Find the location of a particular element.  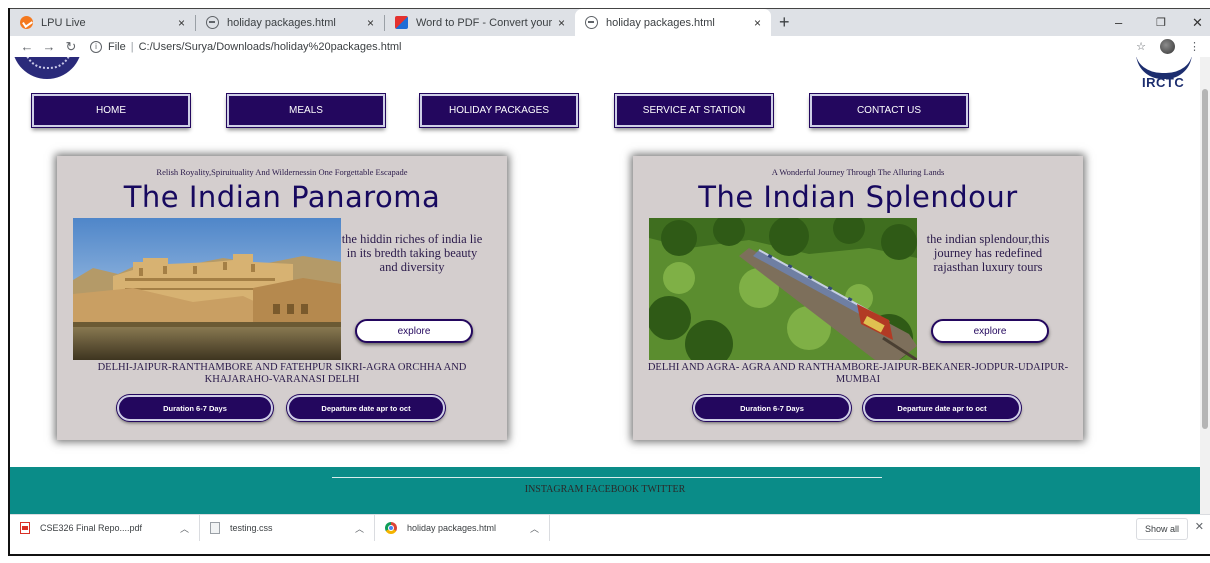

tab-holiday-packages-active: holiday packages.html × is located at coordinates (673, 22).